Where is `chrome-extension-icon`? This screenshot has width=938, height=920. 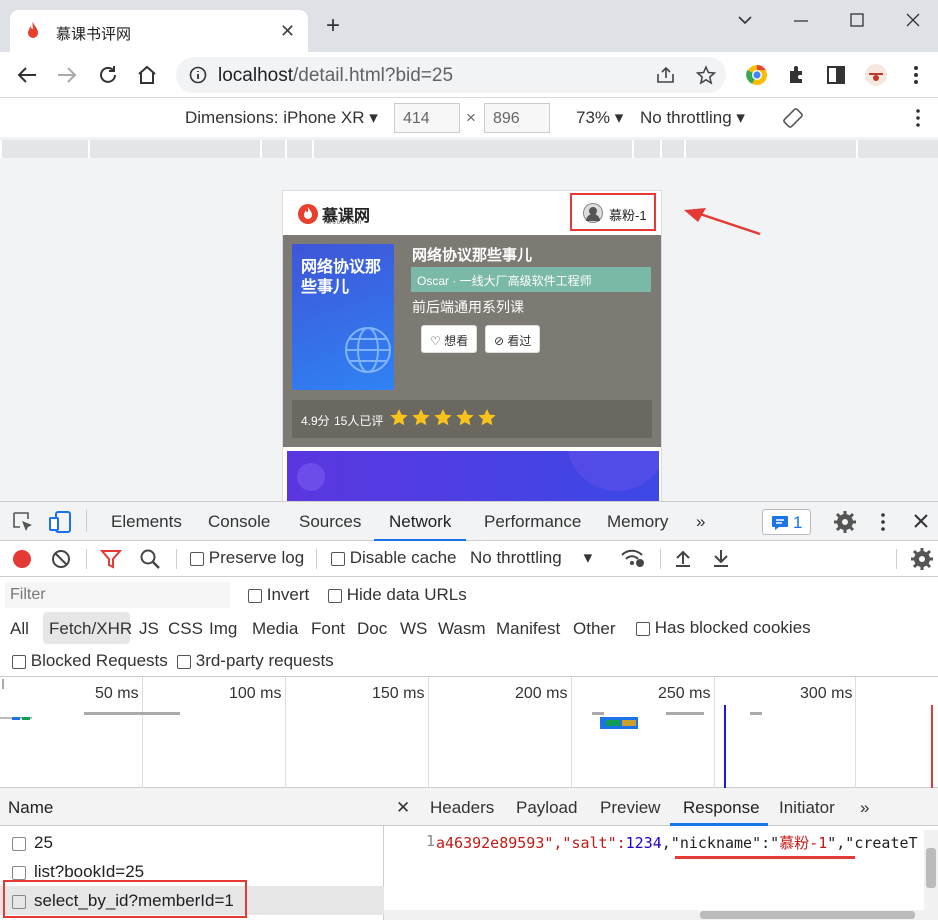 chrome-extension-icon is located at coordinates (757, 75).